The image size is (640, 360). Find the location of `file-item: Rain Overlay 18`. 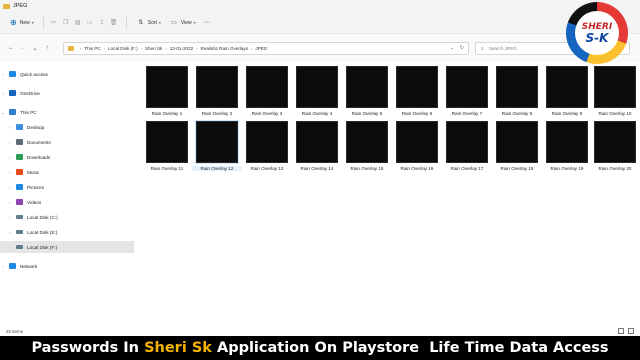

file-item: Rain Overlay 18 is located at coordinates (518, 146).